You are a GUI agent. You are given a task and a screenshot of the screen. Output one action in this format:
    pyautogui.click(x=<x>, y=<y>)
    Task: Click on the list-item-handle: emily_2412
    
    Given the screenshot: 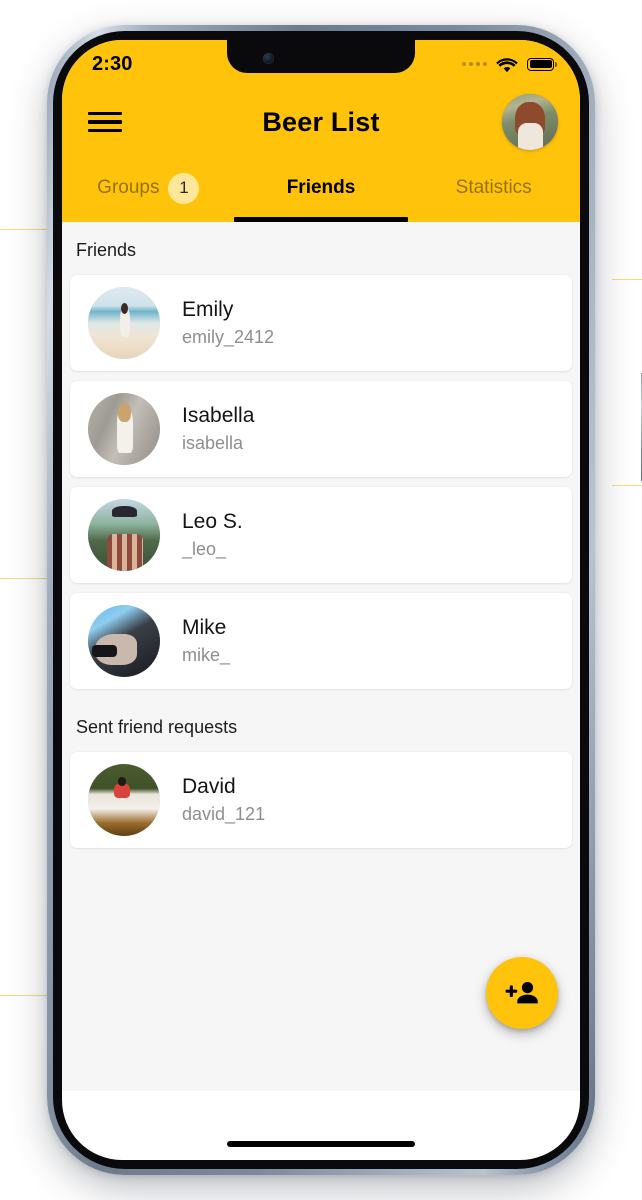 What is the action you would take?
    pyautogui.click(x=228, y=336)
    